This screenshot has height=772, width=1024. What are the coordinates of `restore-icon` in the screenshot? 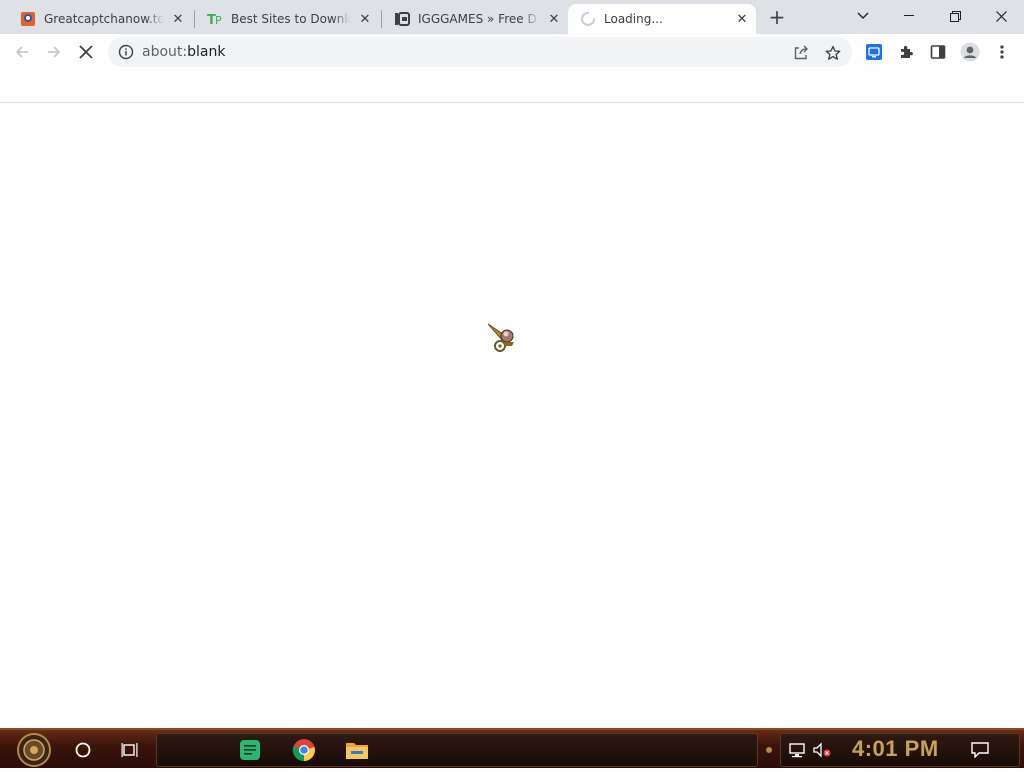 It's located at (955, 16).